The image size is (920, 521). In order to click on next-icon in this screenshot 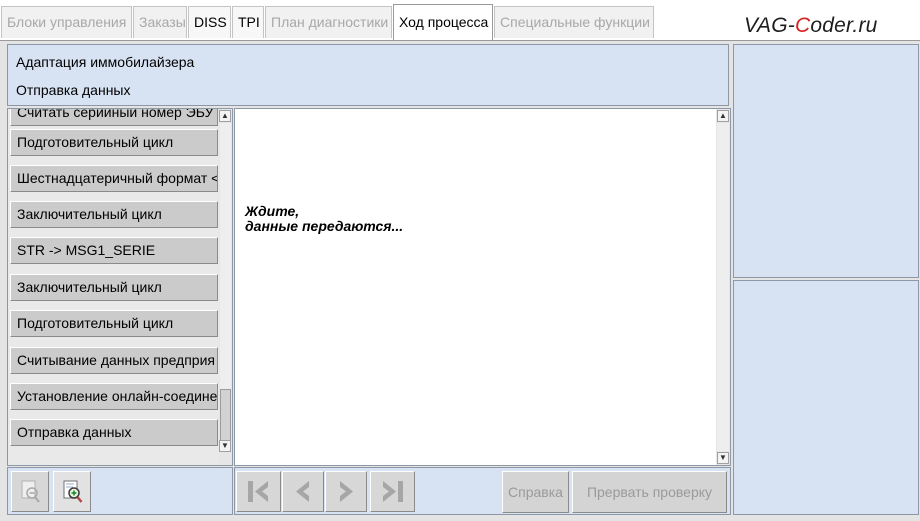, I will do `click(346, 491)`.